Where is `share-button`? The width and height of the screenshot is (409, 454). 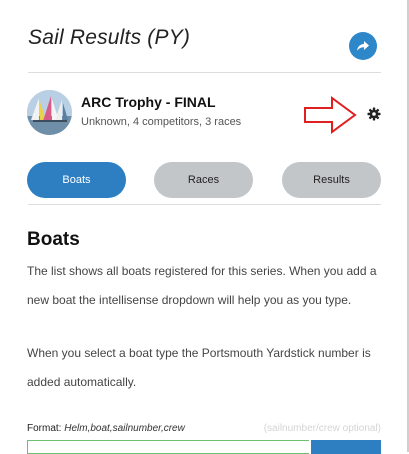
share-button is located at coordinates (363, 46).